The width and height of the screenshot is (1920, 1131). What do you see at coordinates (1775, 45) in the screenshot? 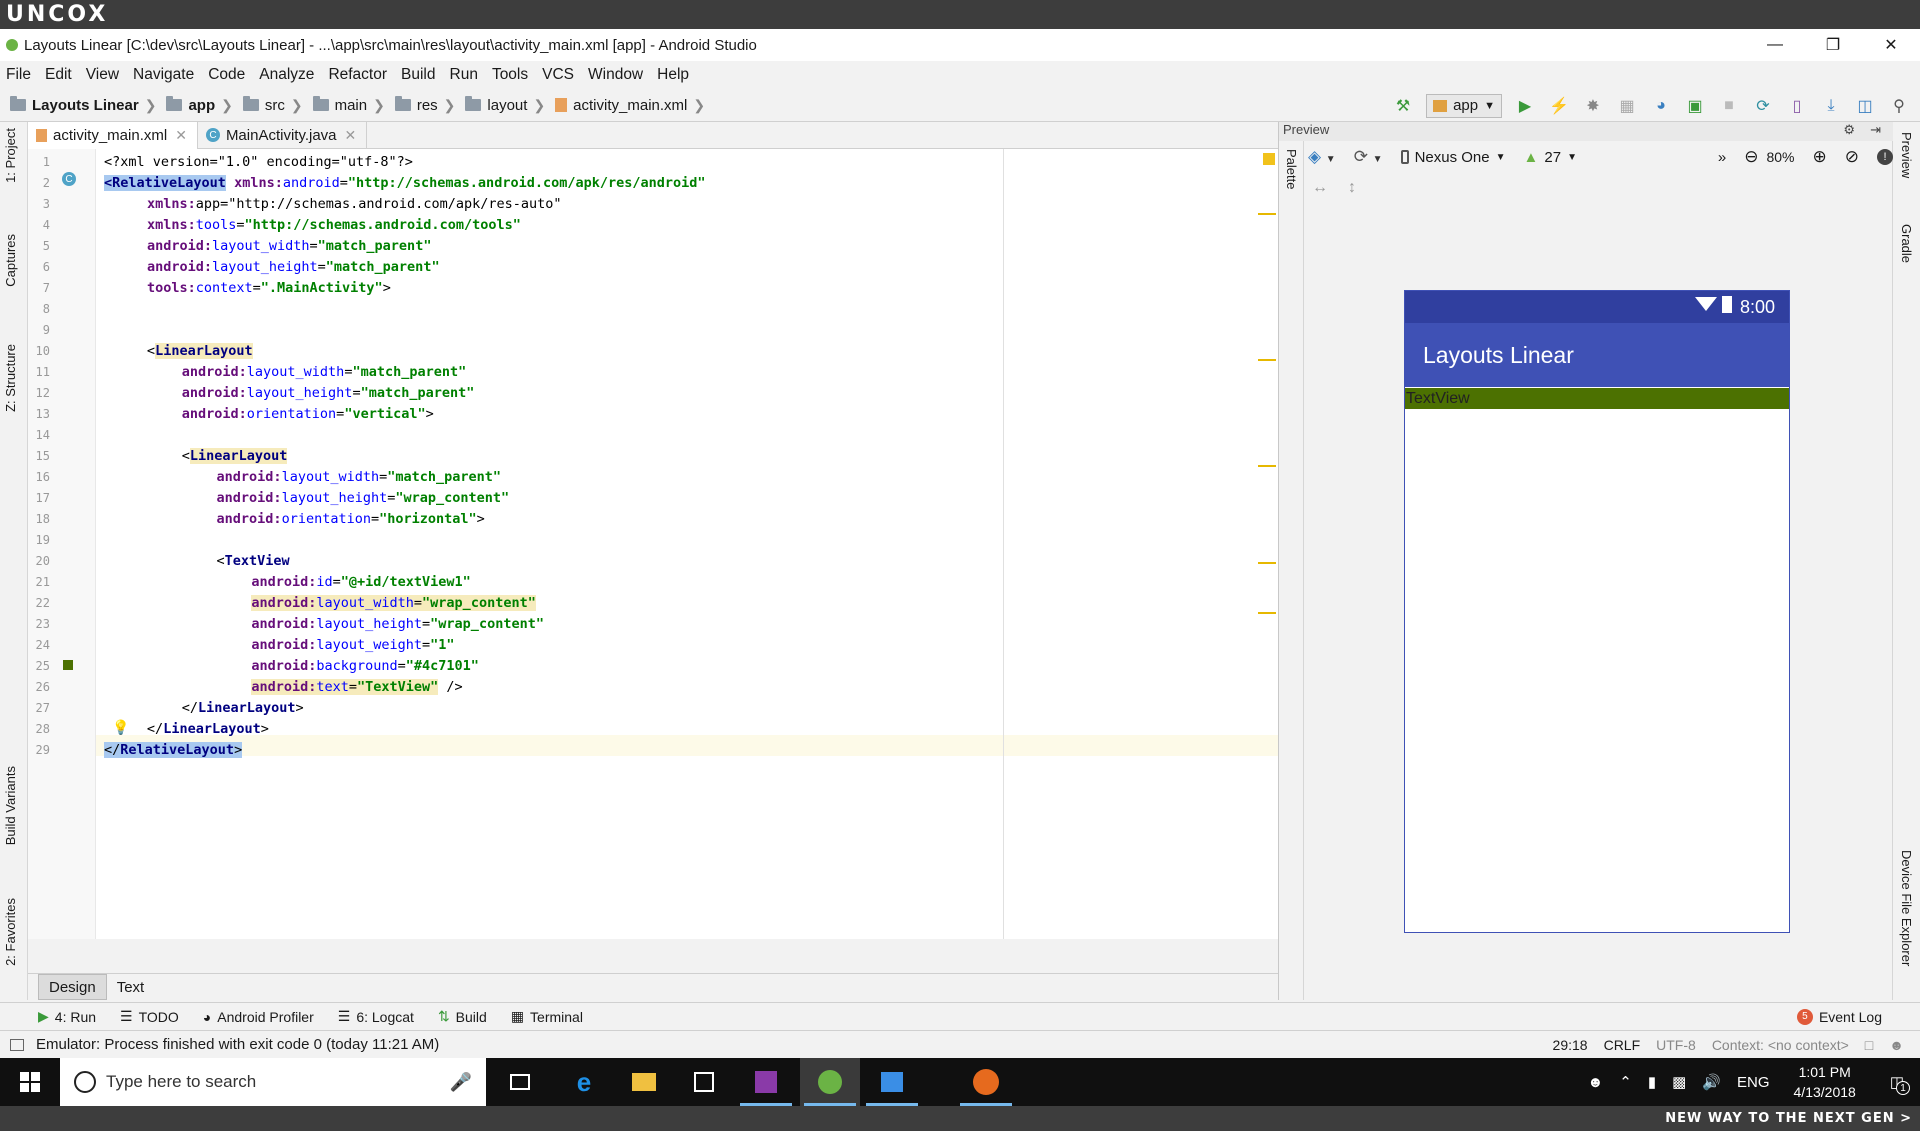
I see `minimize-button: —` at bounding box center [1775, 45].